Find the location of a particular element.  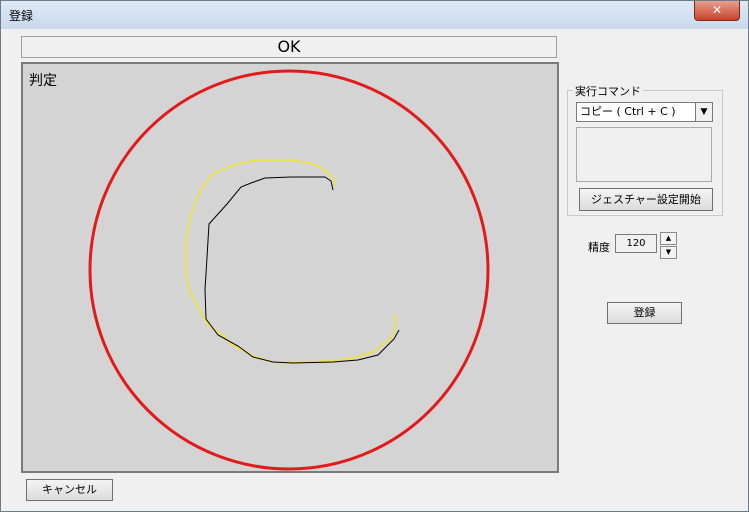

command-select: コピー ( Ctrl + C ) ▼ is located at coordinates (644, 112).